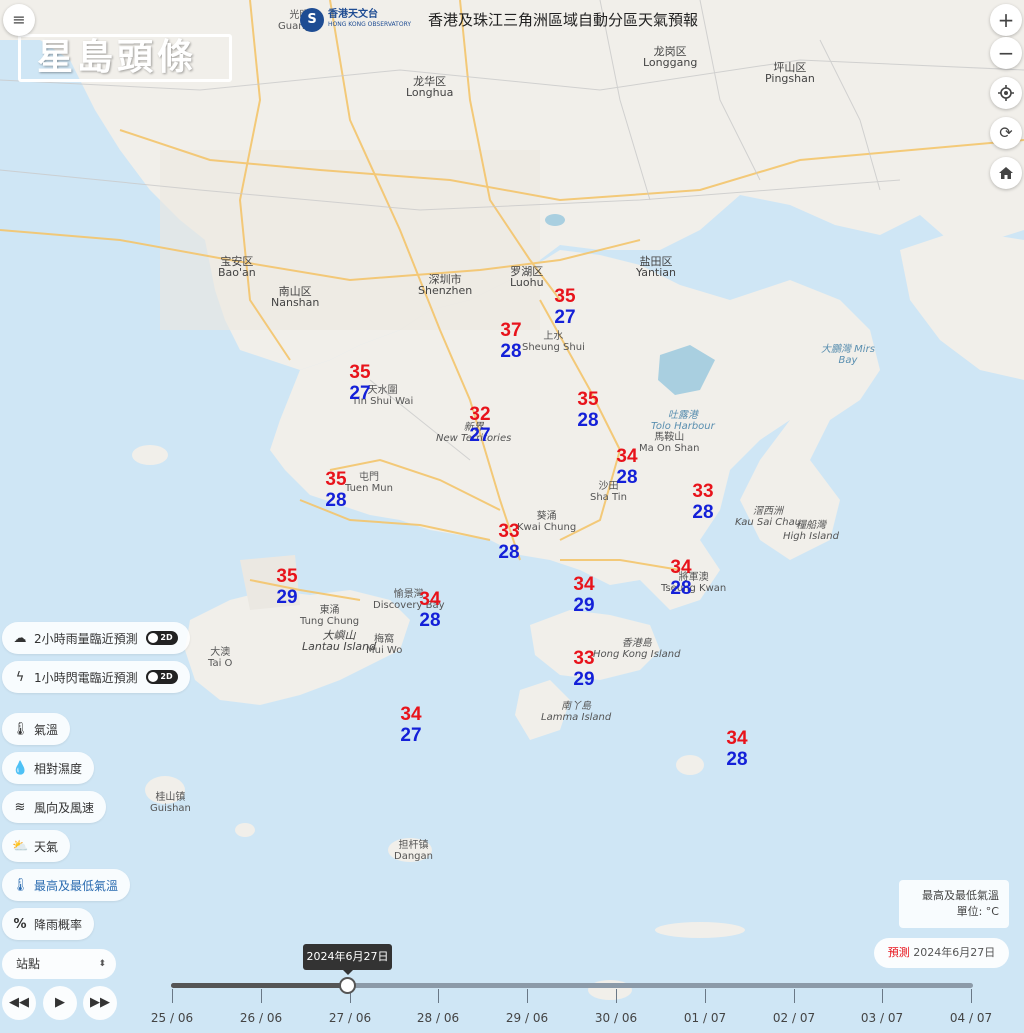 The width and height of the screenshot is (1024, 1033). Describe the element at coordinates (350, 1018) in the screenshot. I see `timeline-date-label: 27 / 06` at that location.